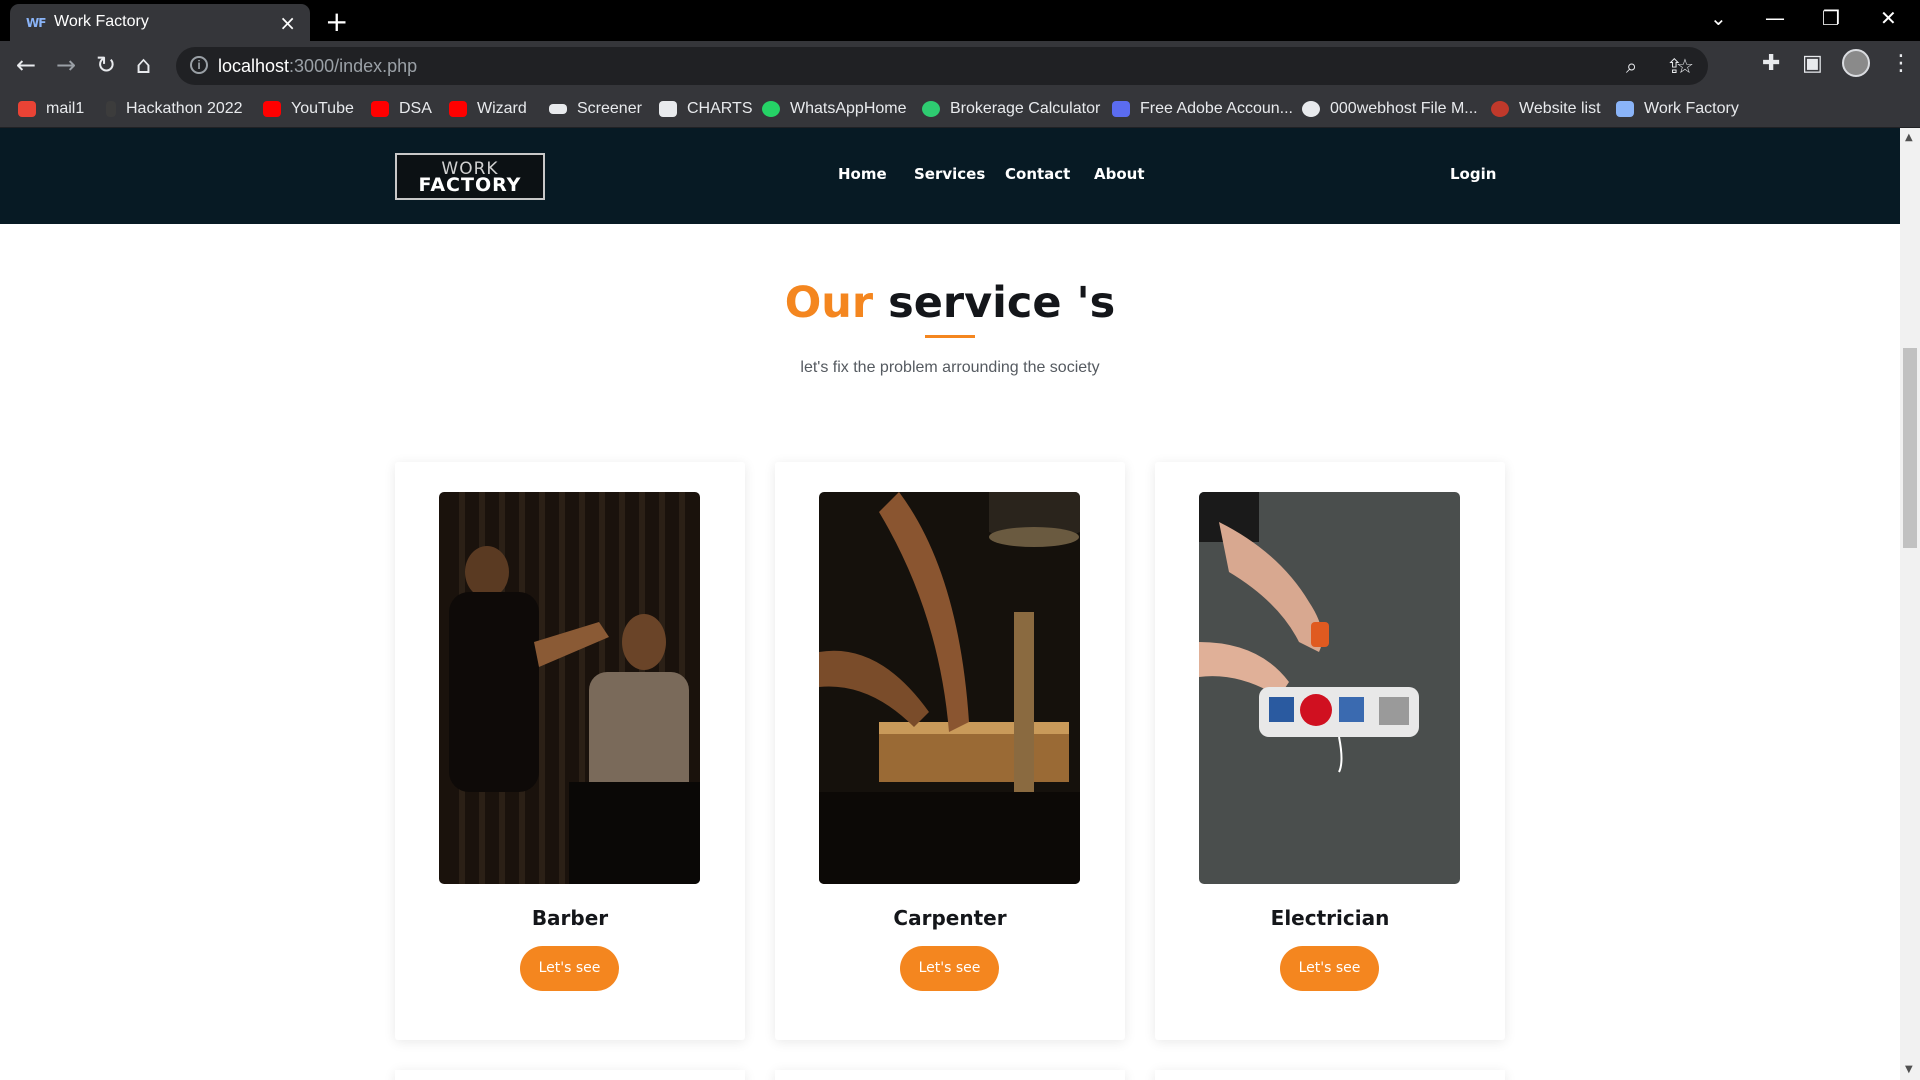 Image resolution: width=1920 pixels, height=1080 pixels. Describe the element at coordinates (931, 109) in the screenshot. I see `zerodha-icon` at that location.